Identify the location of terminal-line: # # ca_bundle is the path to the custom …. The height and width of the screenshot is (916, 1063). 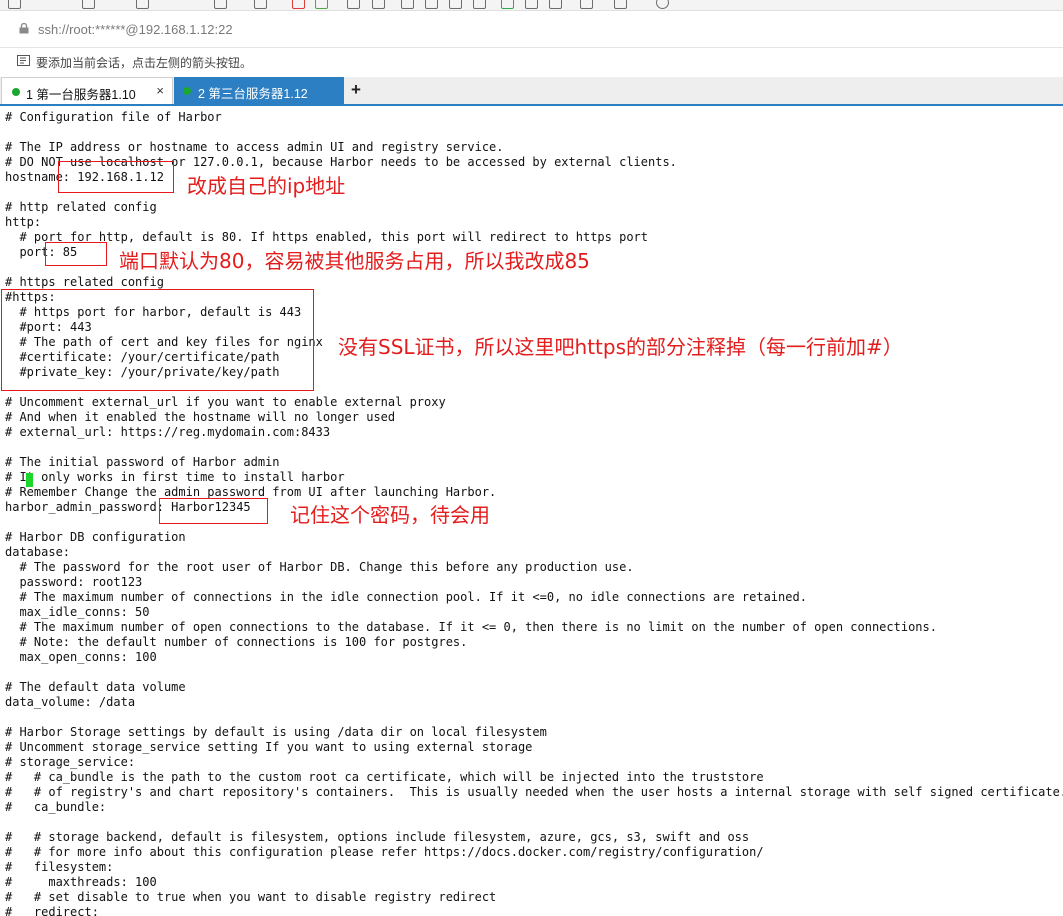
(384, 777).